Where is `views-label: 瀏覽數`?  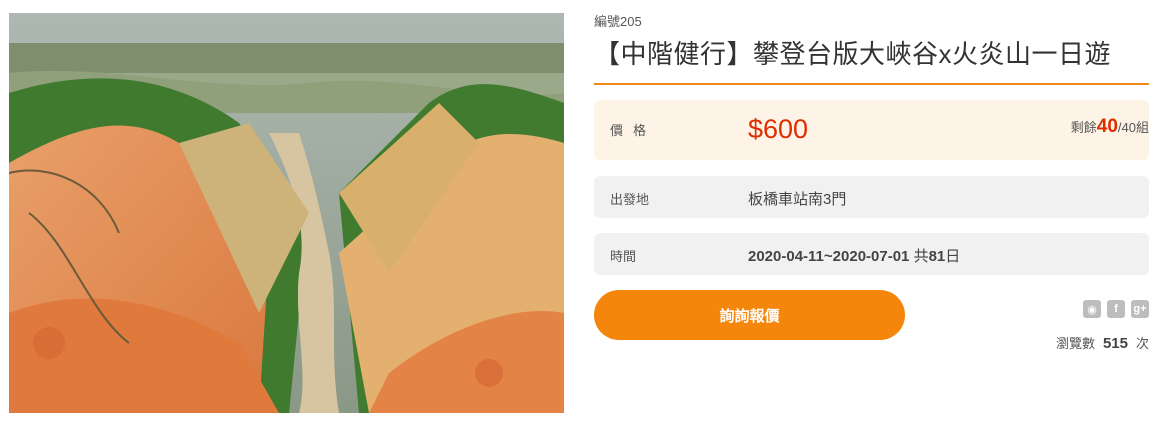 views-label: 瀏覽數 is located at coordinates (1075, 343).